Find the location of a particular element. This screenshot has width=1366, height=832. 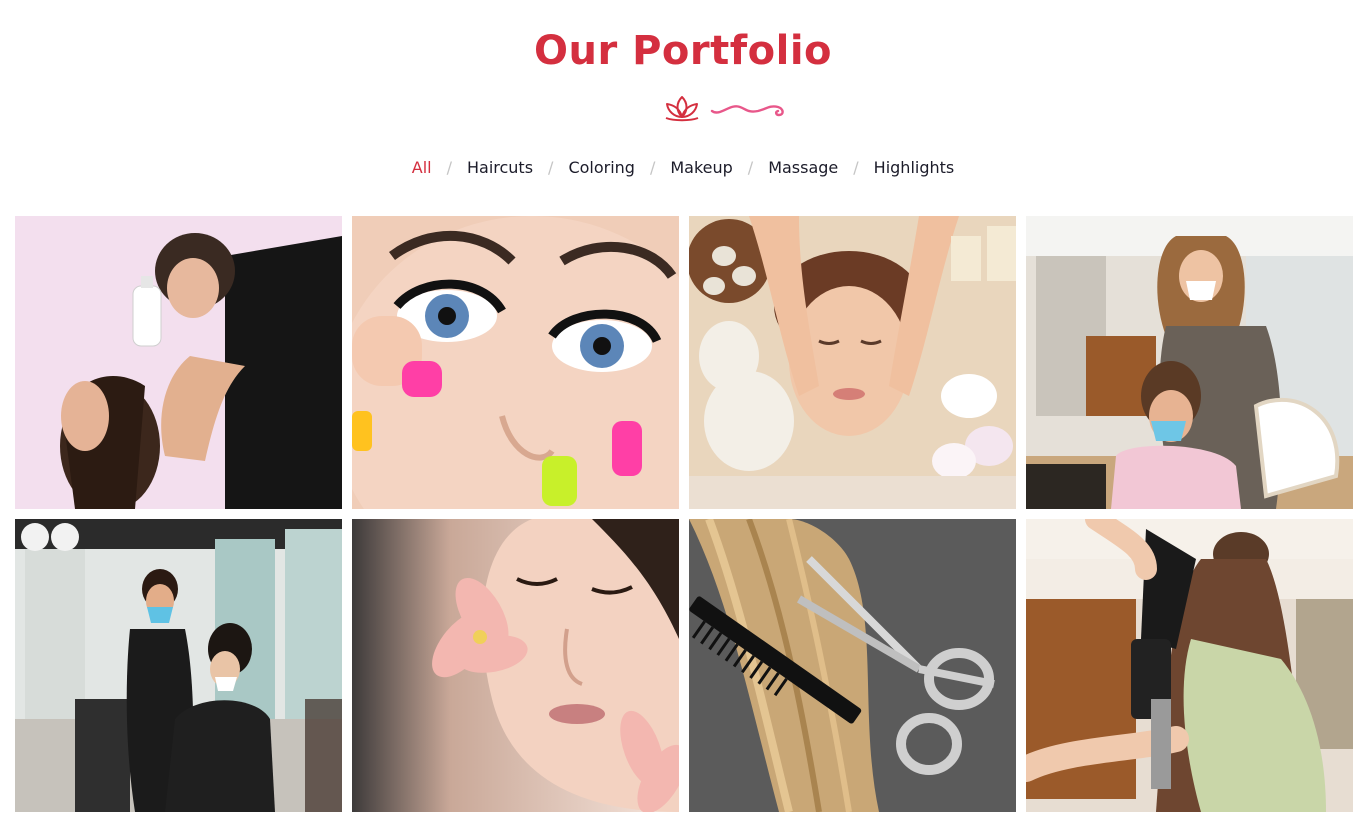

section-title: Our Portfolio is located at coordinates (683, 51).